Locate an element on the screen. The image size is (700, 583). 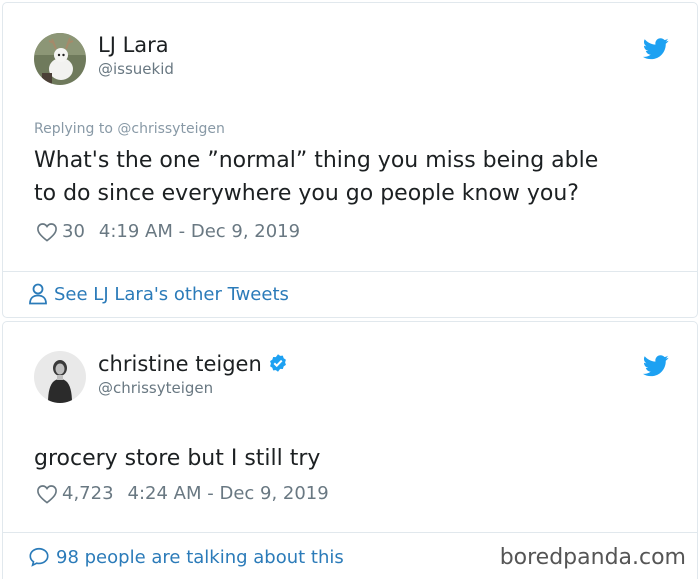
author-name: LJ Lara is located at coordinates (133, 45).